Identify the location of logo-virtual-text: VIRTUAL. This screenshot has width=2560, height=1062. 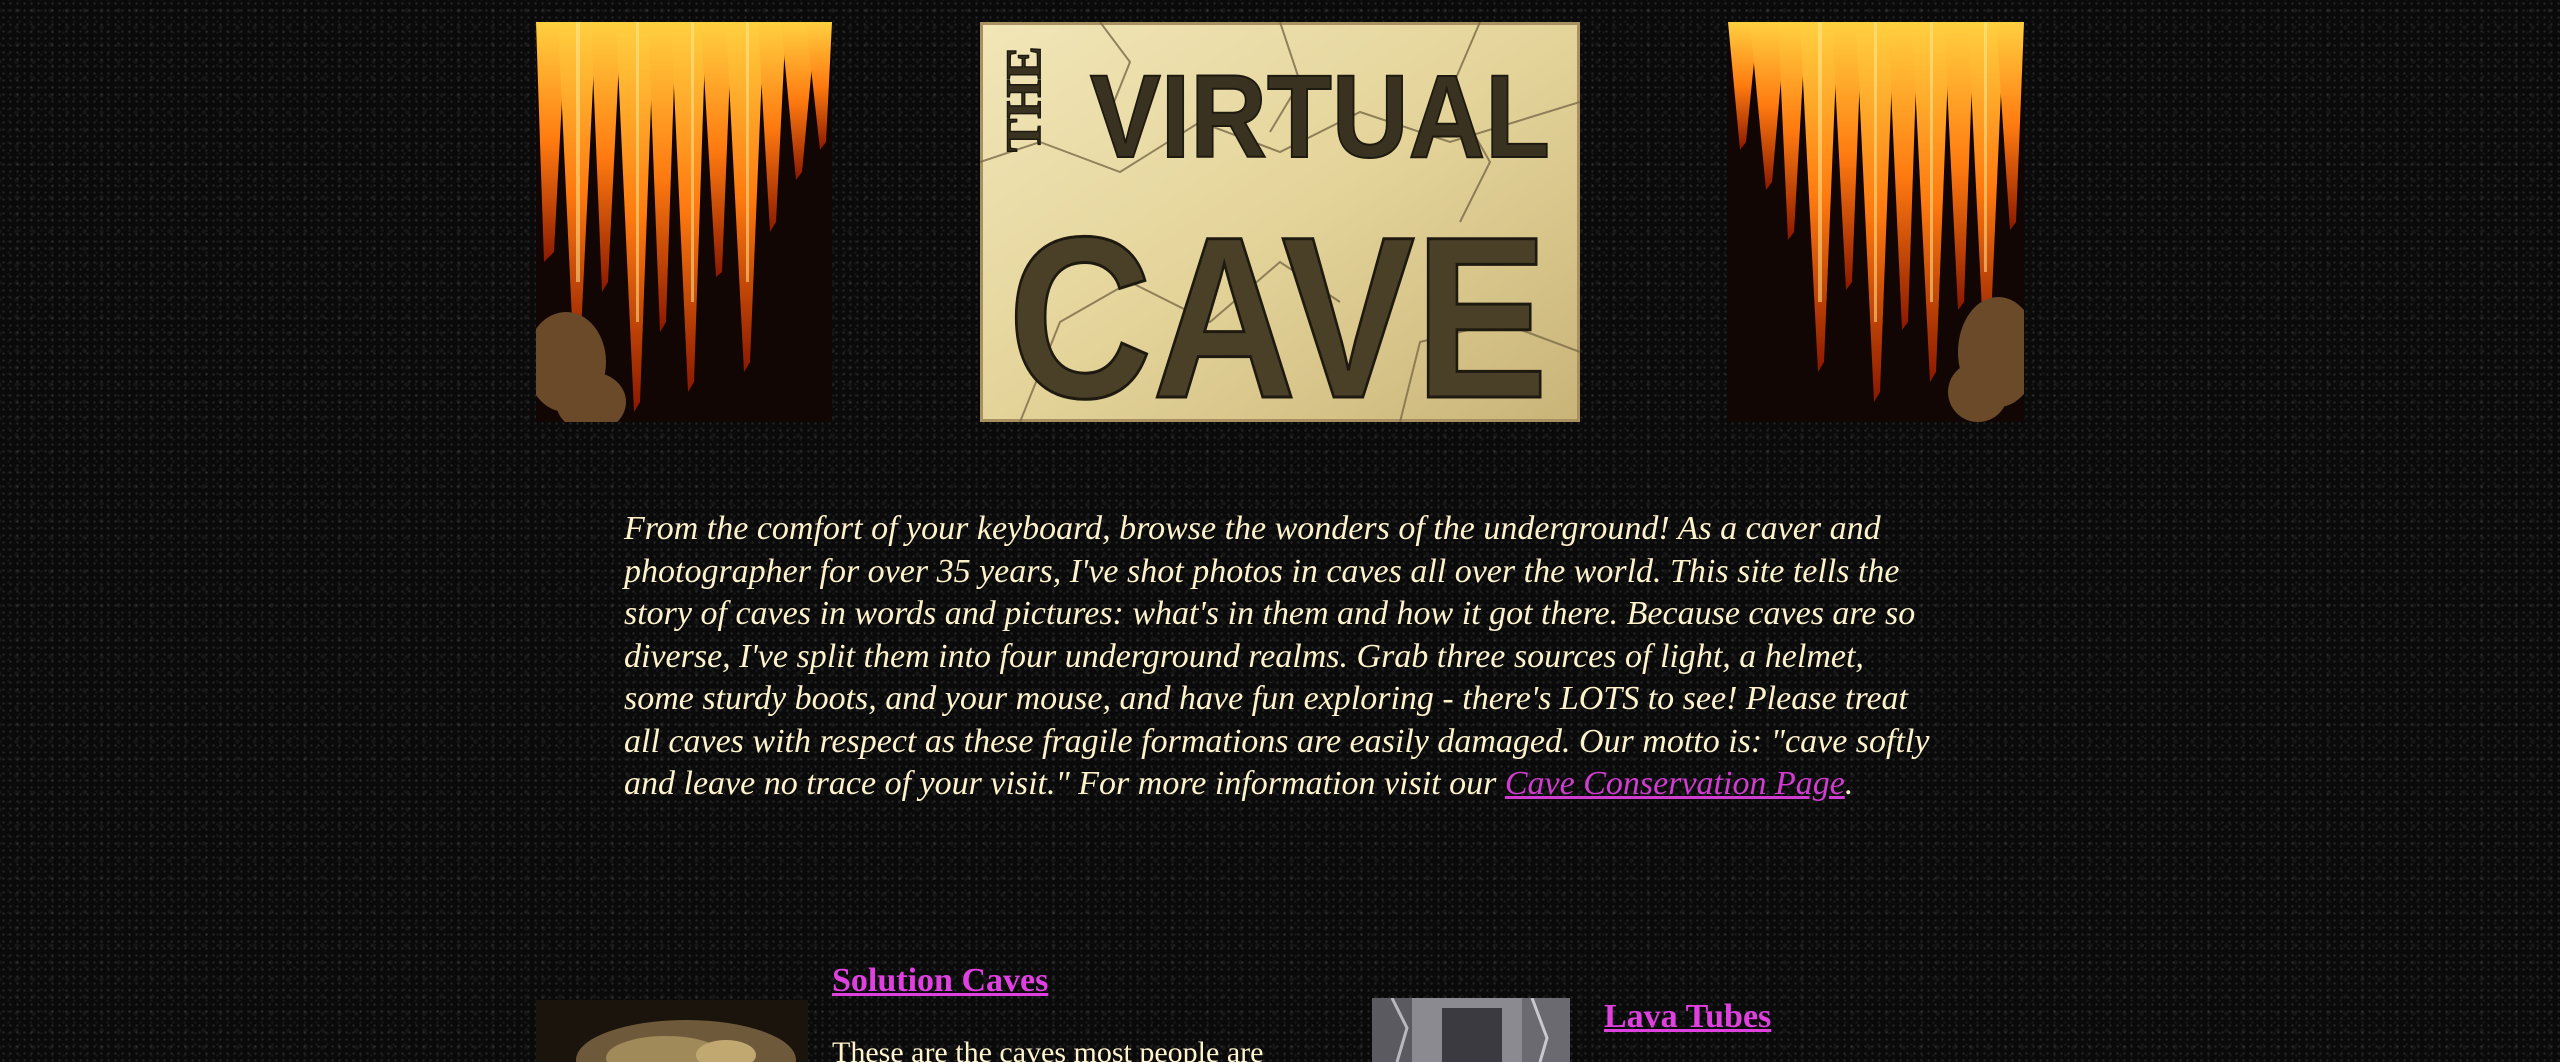
(1320, 117).